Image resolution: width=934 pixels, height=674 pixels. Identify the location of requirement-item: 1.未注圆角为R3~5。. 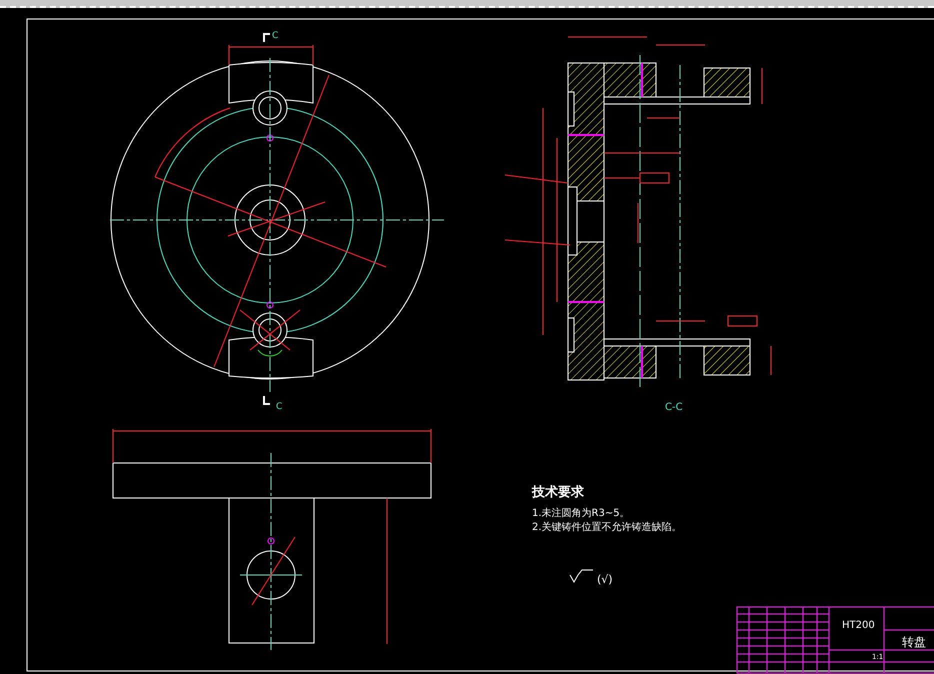
(581, 513).